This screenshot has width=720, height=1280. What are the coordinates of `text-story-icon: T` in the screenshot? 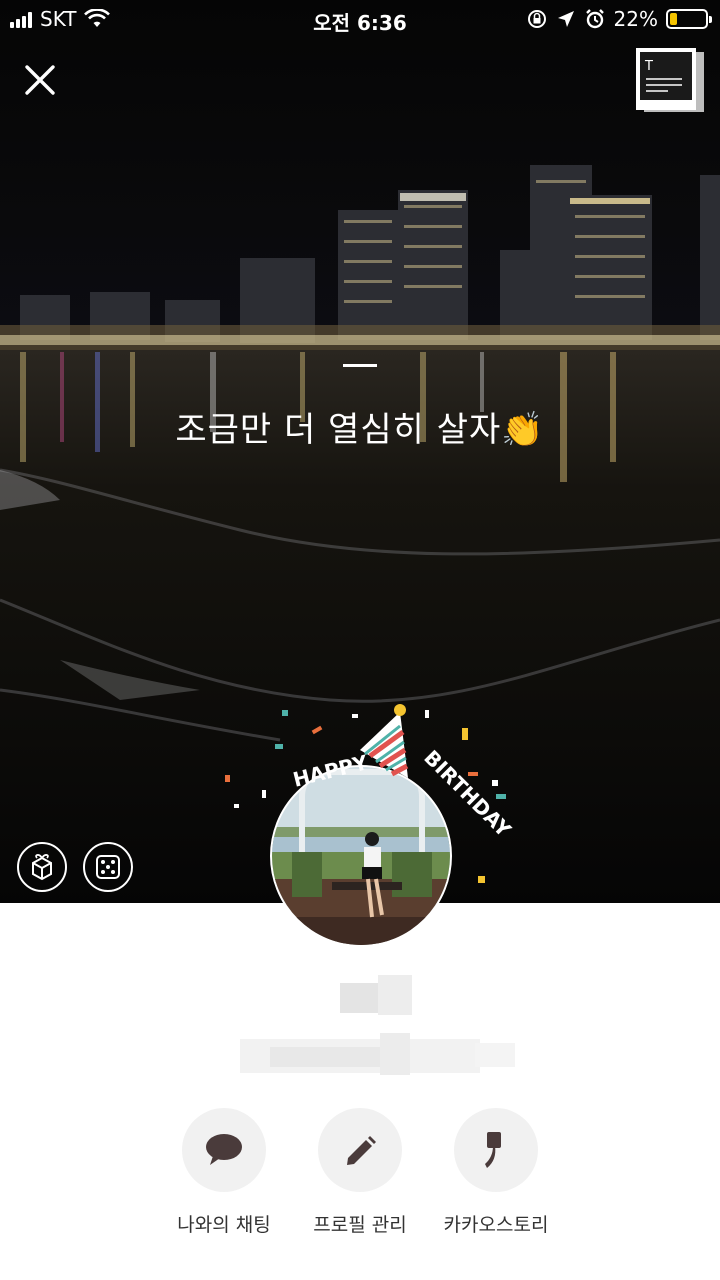 It's located at (670, 80).